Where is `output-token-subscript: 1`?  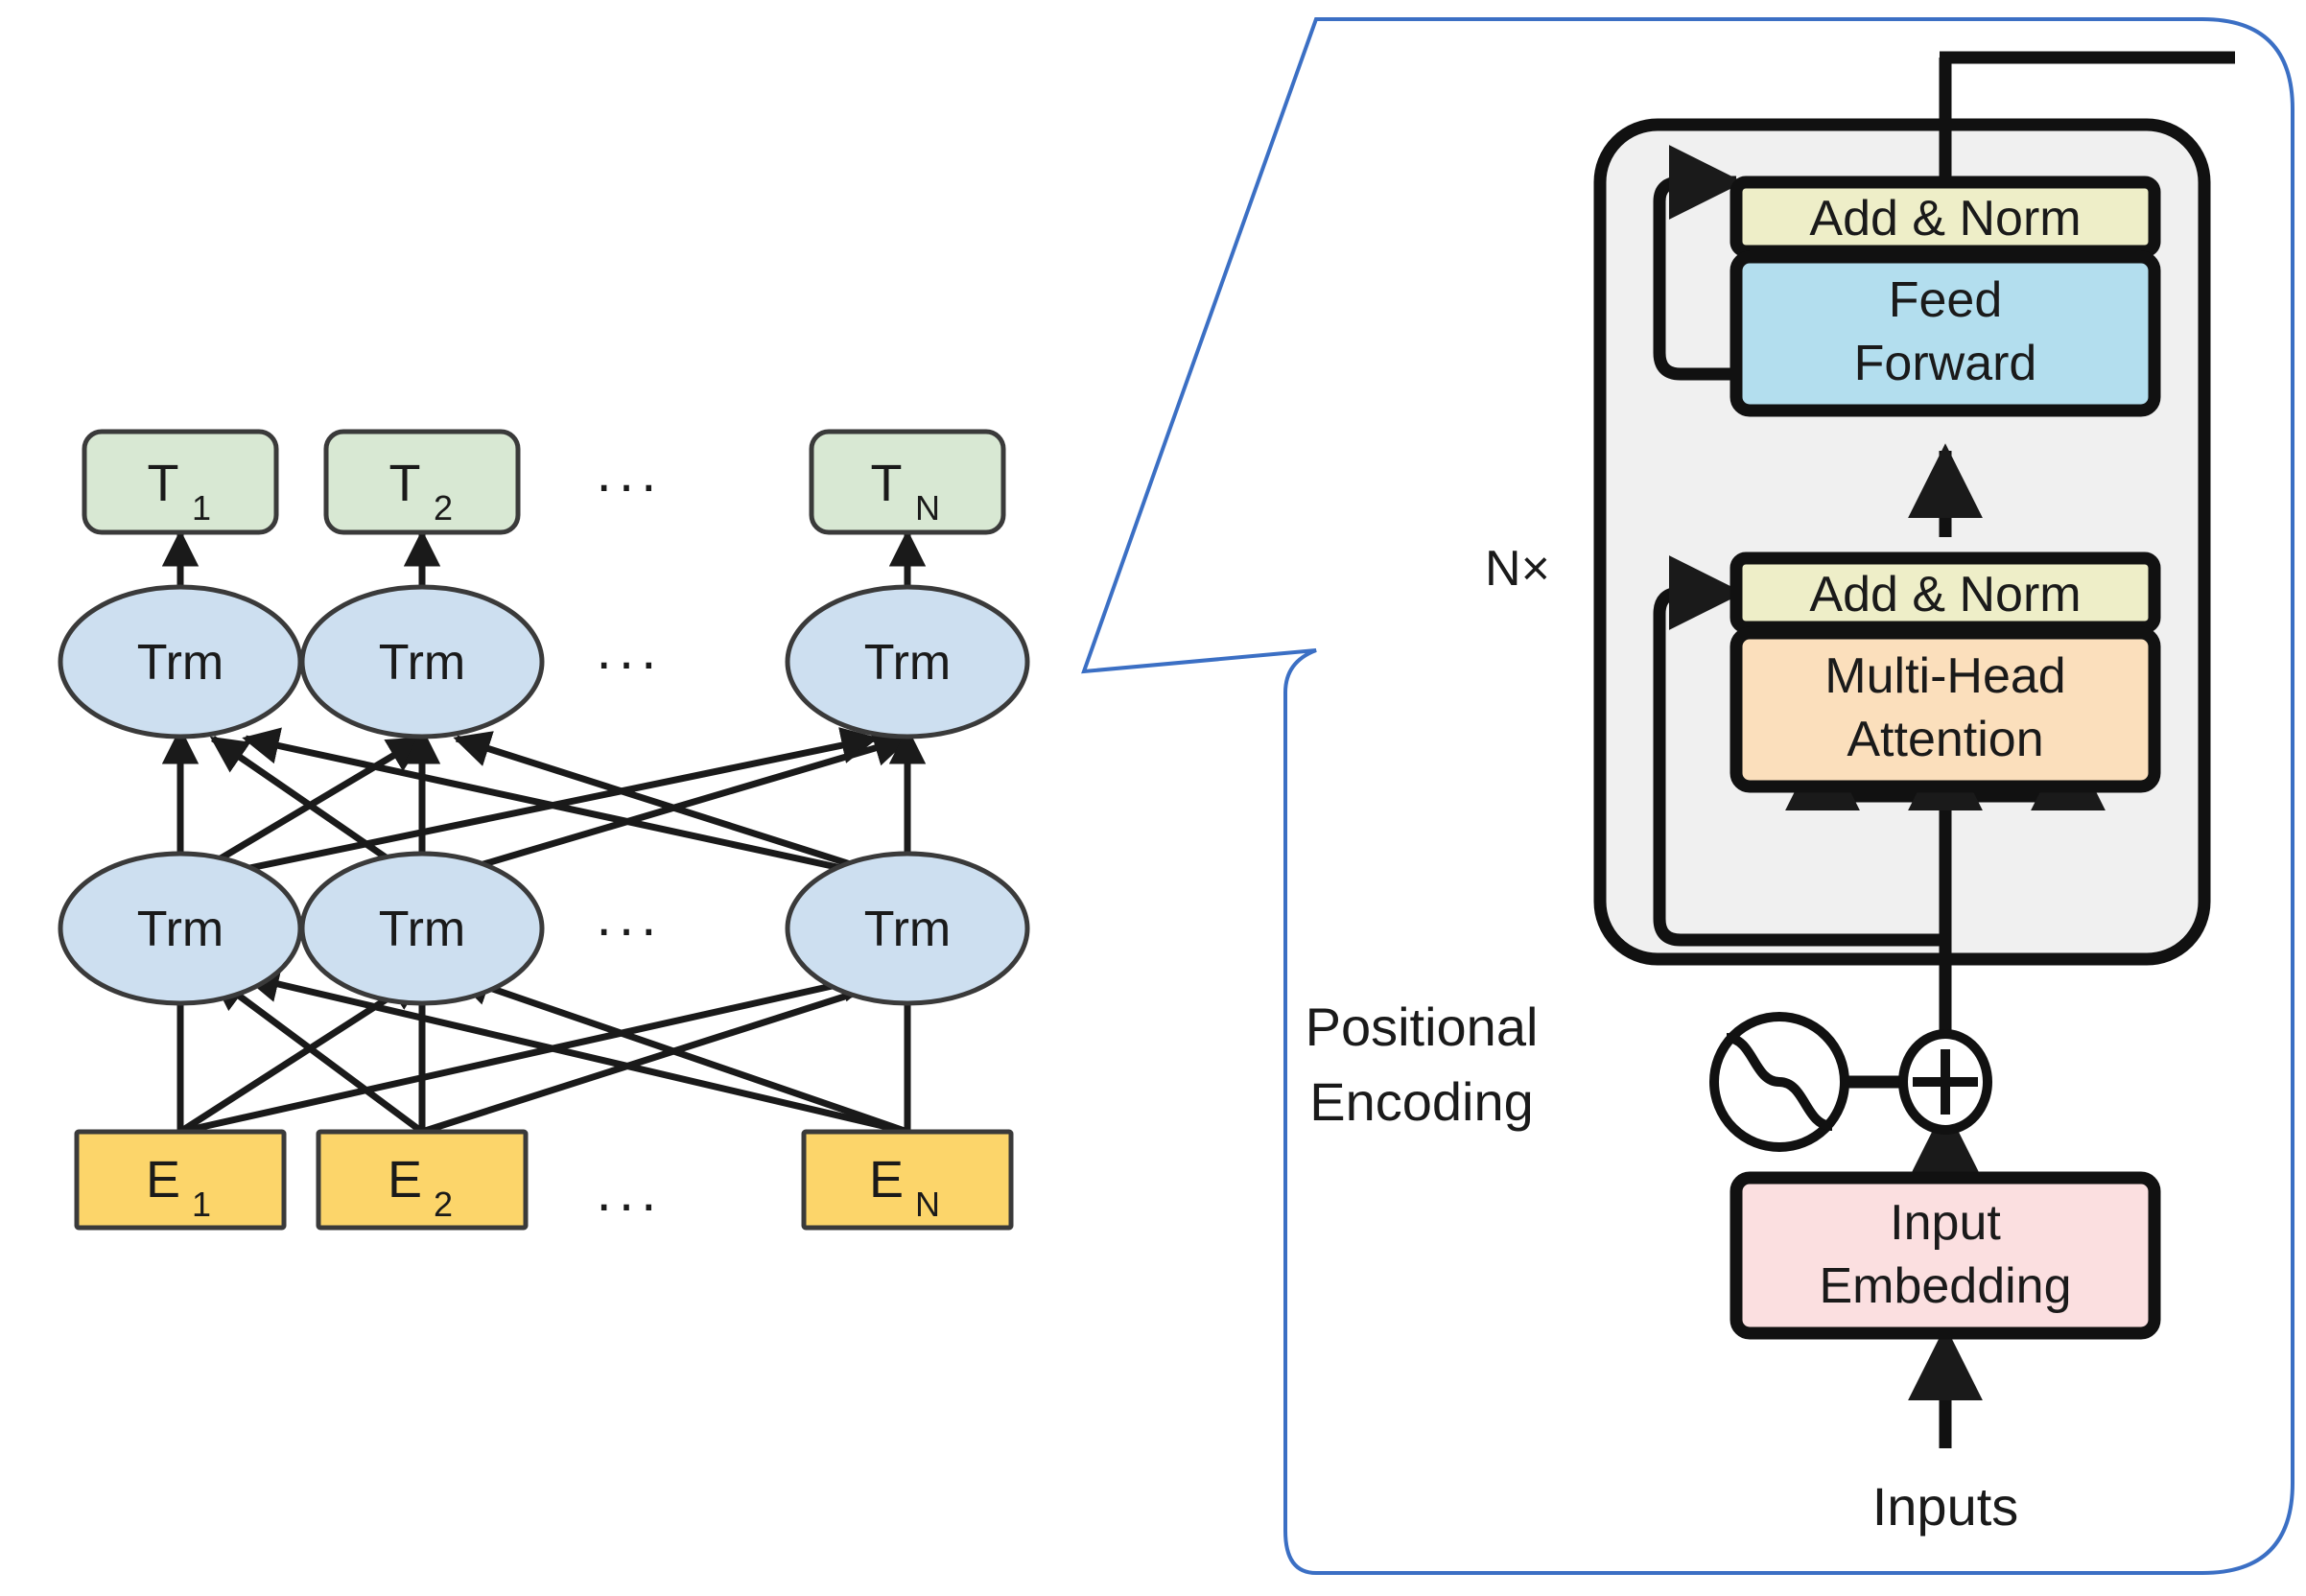 output-token-subscript: 1 is located at coordinates (201, 508).